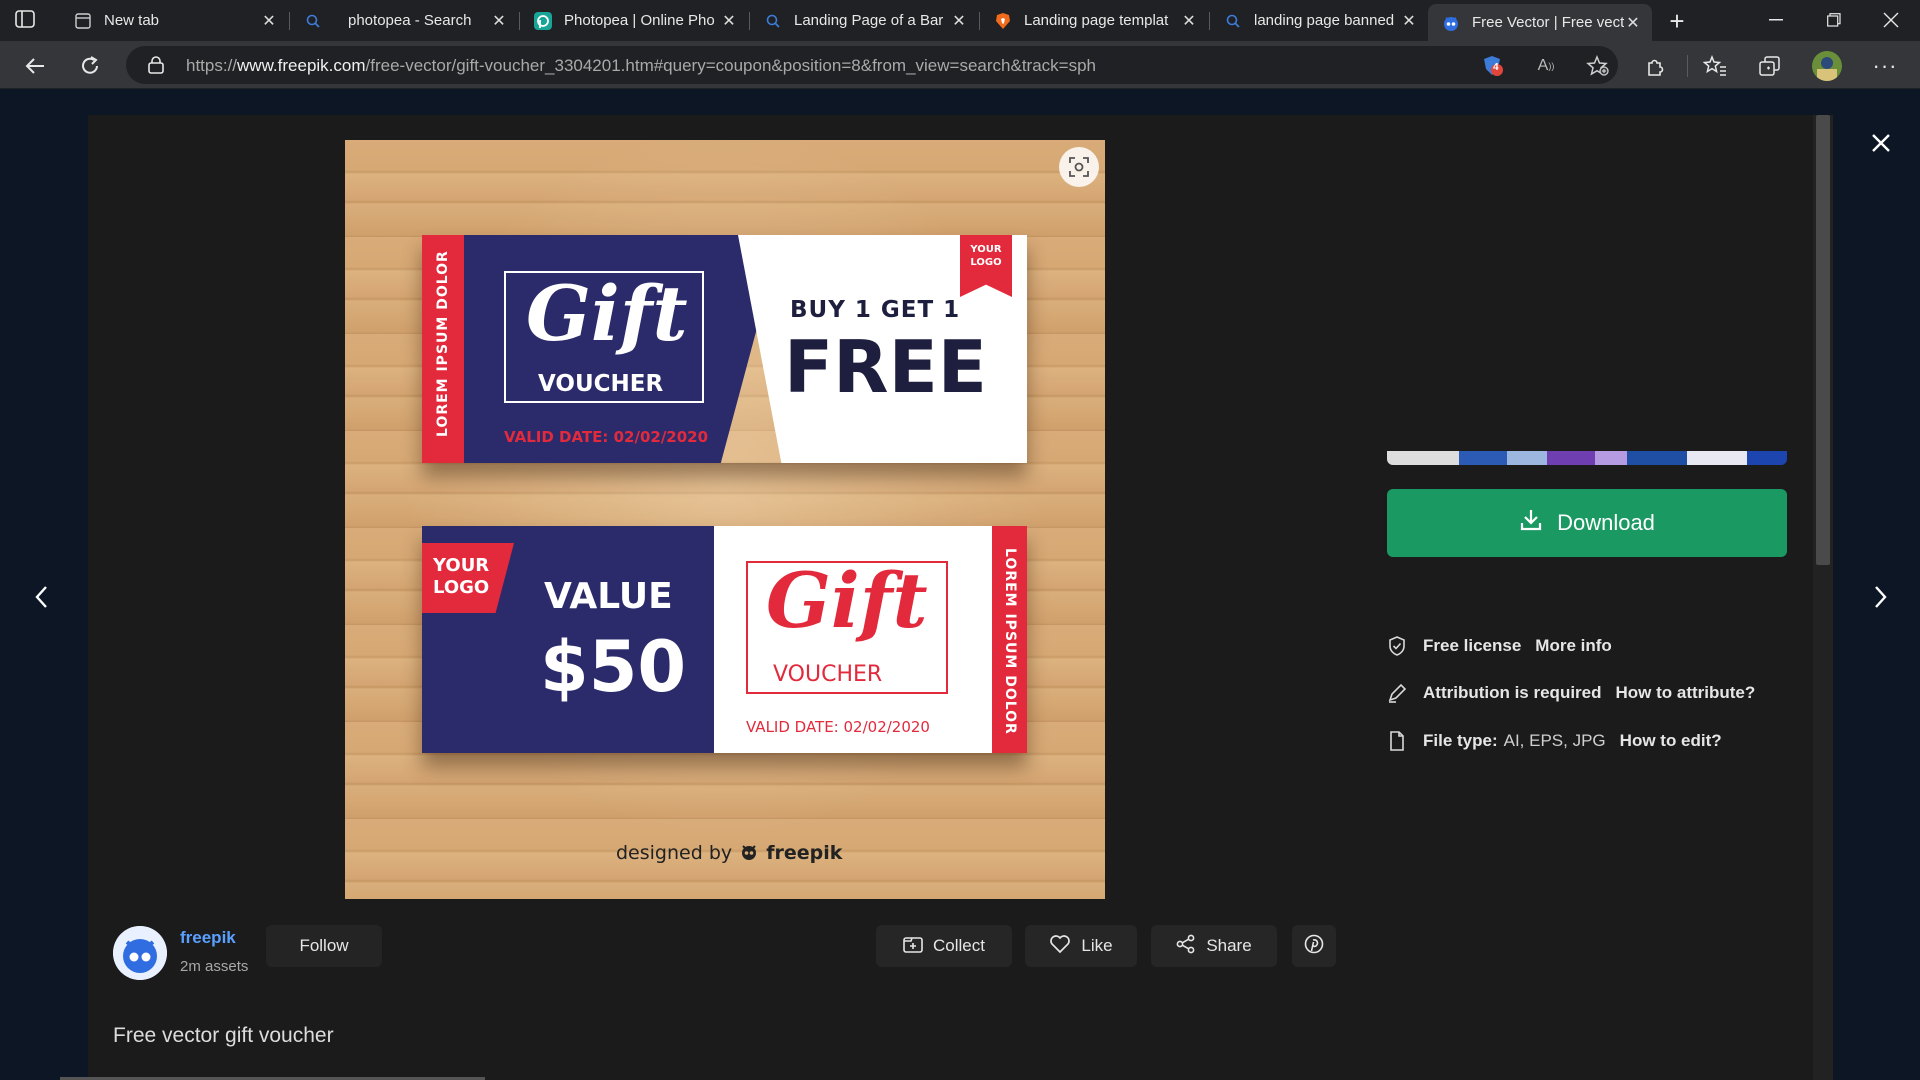 The image size is (1920, 1080). What do you see at coordinates (1397, 646) in the screenshot?
I see `shield-check-icon` at bounding box center [1397, 646].